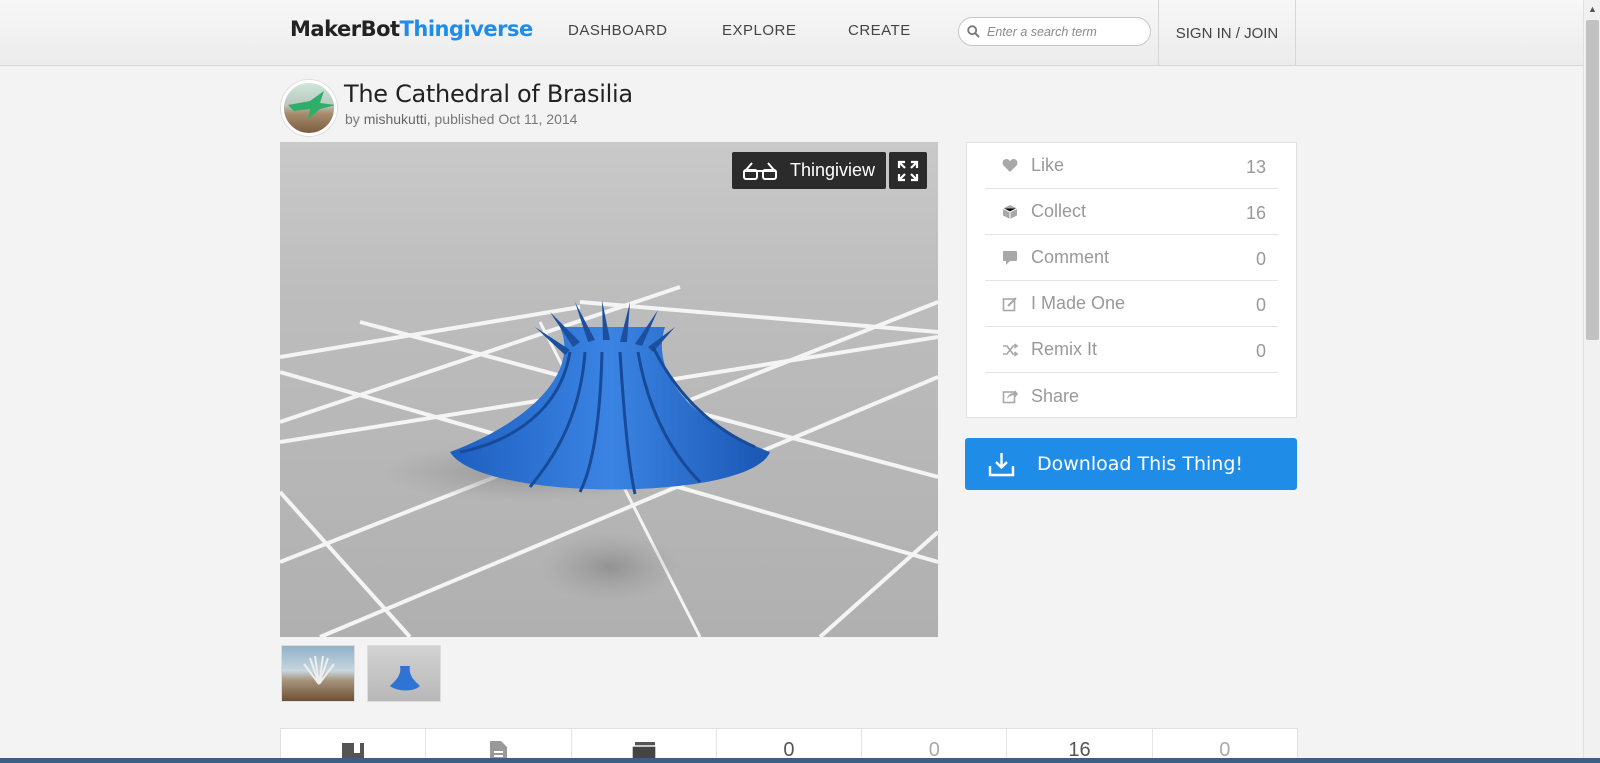  Describe the element at coordinates (345, 29) in the screenshot. I see `logo-makerbot-text: MakerBot` at that location.